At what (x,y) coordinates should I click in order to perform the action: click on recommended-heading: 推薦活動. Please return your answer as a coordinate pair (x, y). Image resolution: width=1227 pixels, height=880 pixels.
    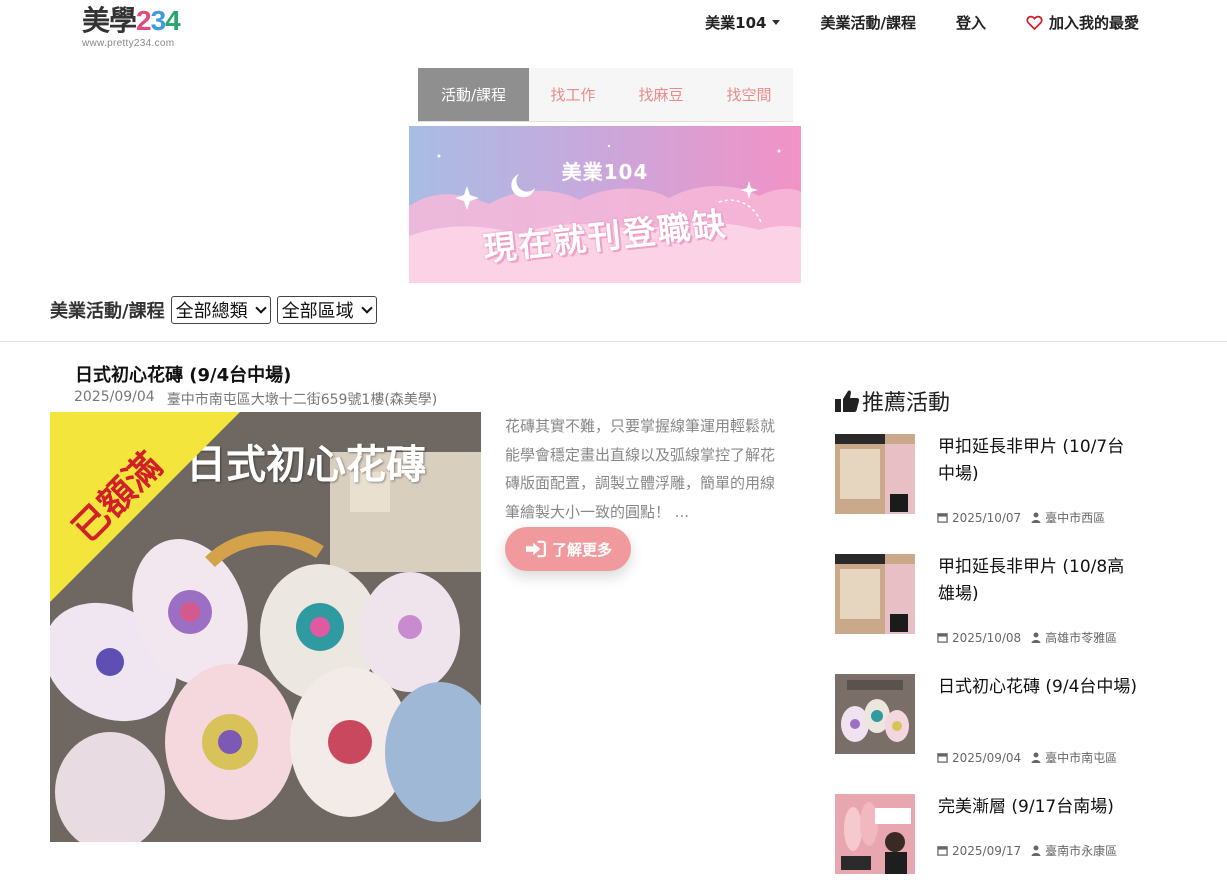
    Looking at the image, I should click on (892, 401).